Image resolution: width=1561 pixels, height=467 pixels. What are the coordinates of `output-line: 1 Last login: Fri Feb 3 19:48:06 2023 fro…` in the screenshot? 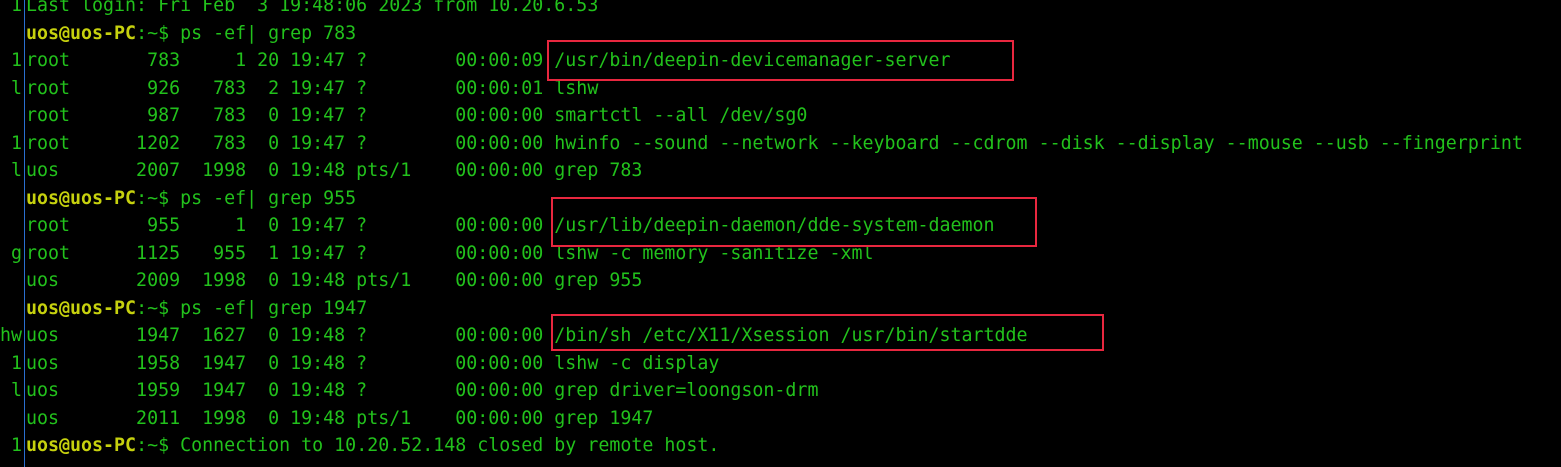 It's located at (780, 10).